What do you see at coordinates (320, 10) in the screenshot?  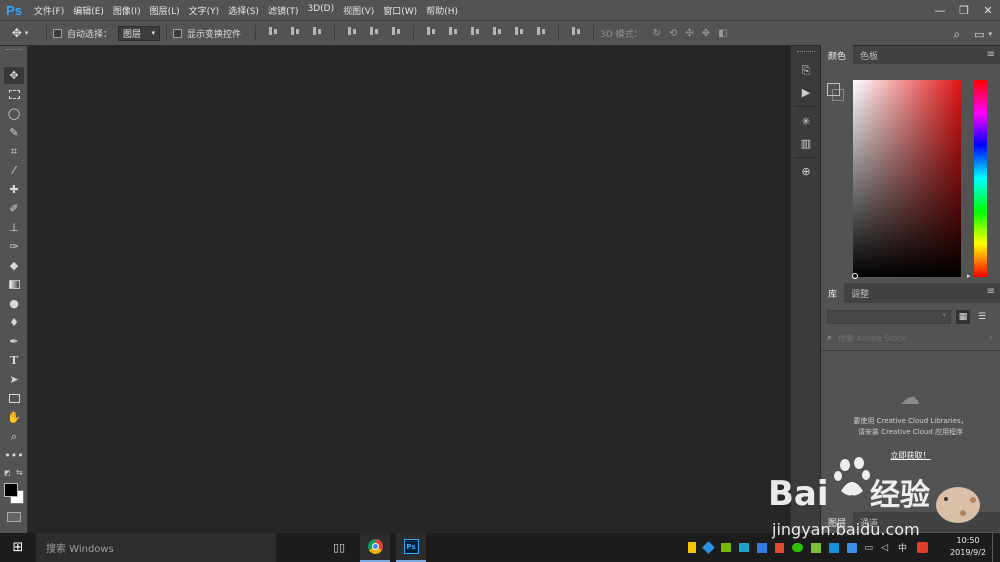 I see `menu-3d: 3D(D)` at bounding box center [320, 10].